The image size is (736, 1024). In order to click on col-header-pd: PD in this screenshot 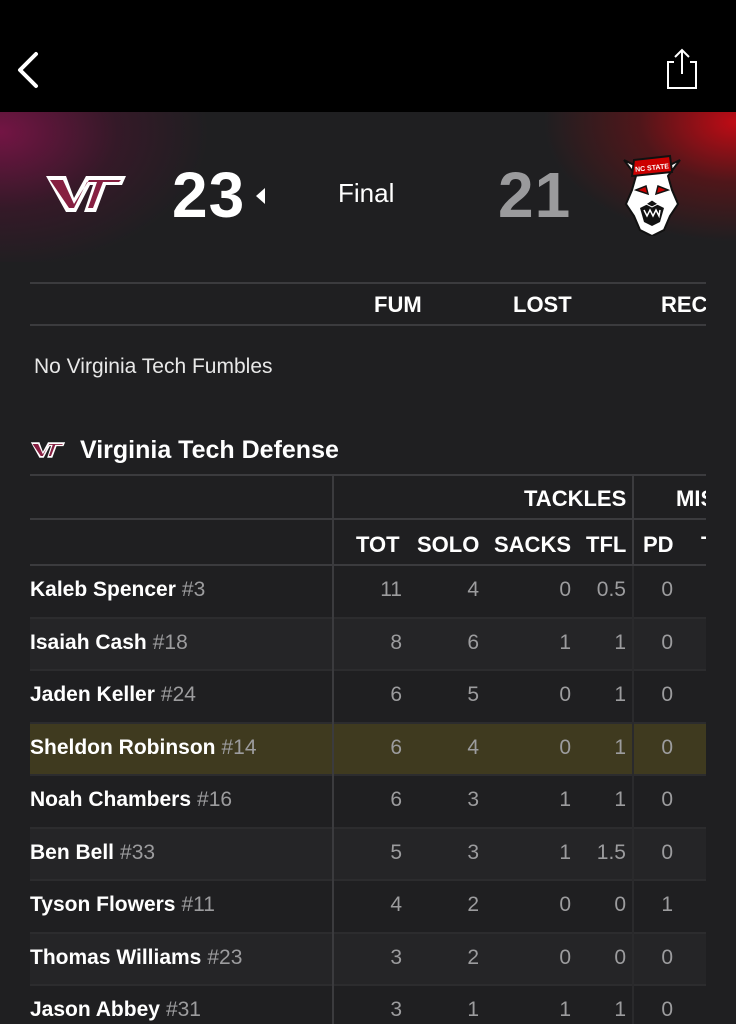, I will do `click(658, 545)`.